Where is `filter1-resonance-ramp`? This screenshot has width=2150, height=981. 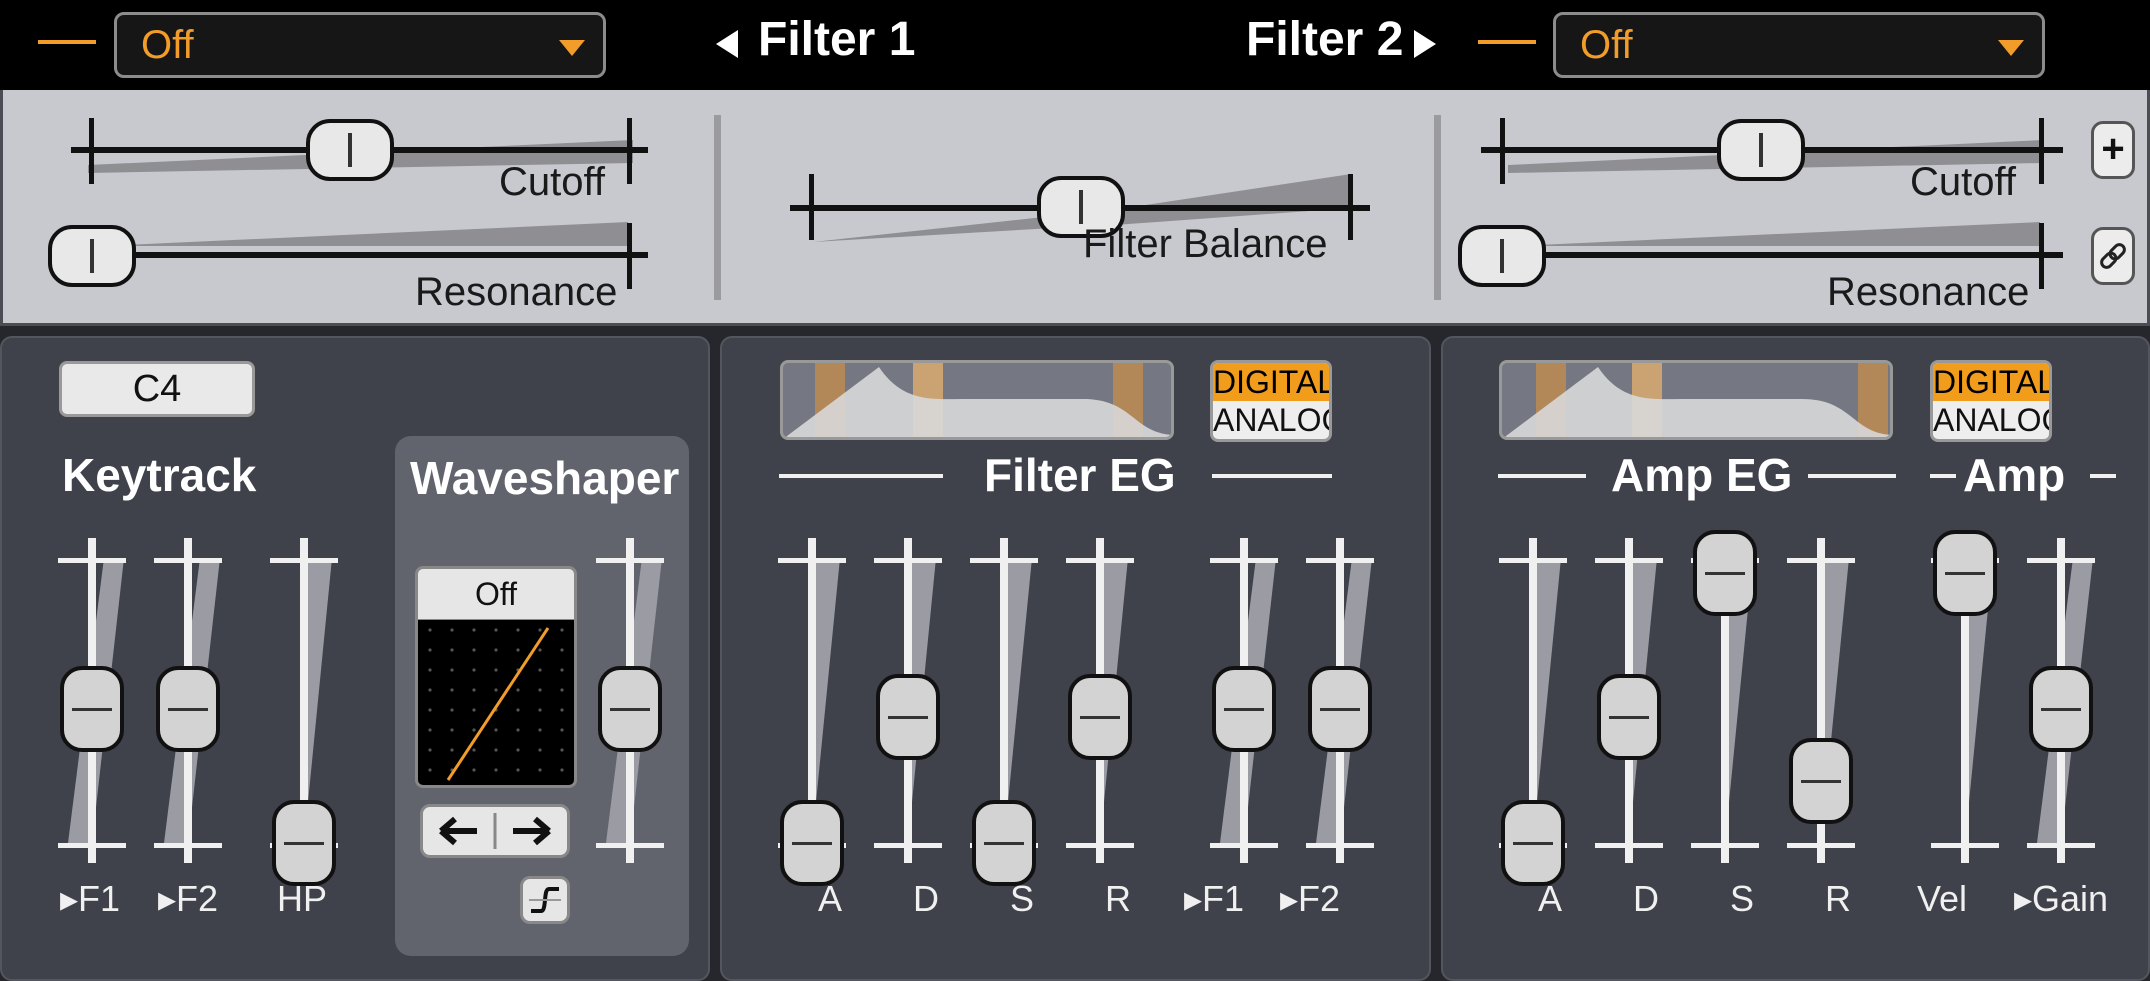
filter1-resonance-ramp is located at coordinates (365, 234).